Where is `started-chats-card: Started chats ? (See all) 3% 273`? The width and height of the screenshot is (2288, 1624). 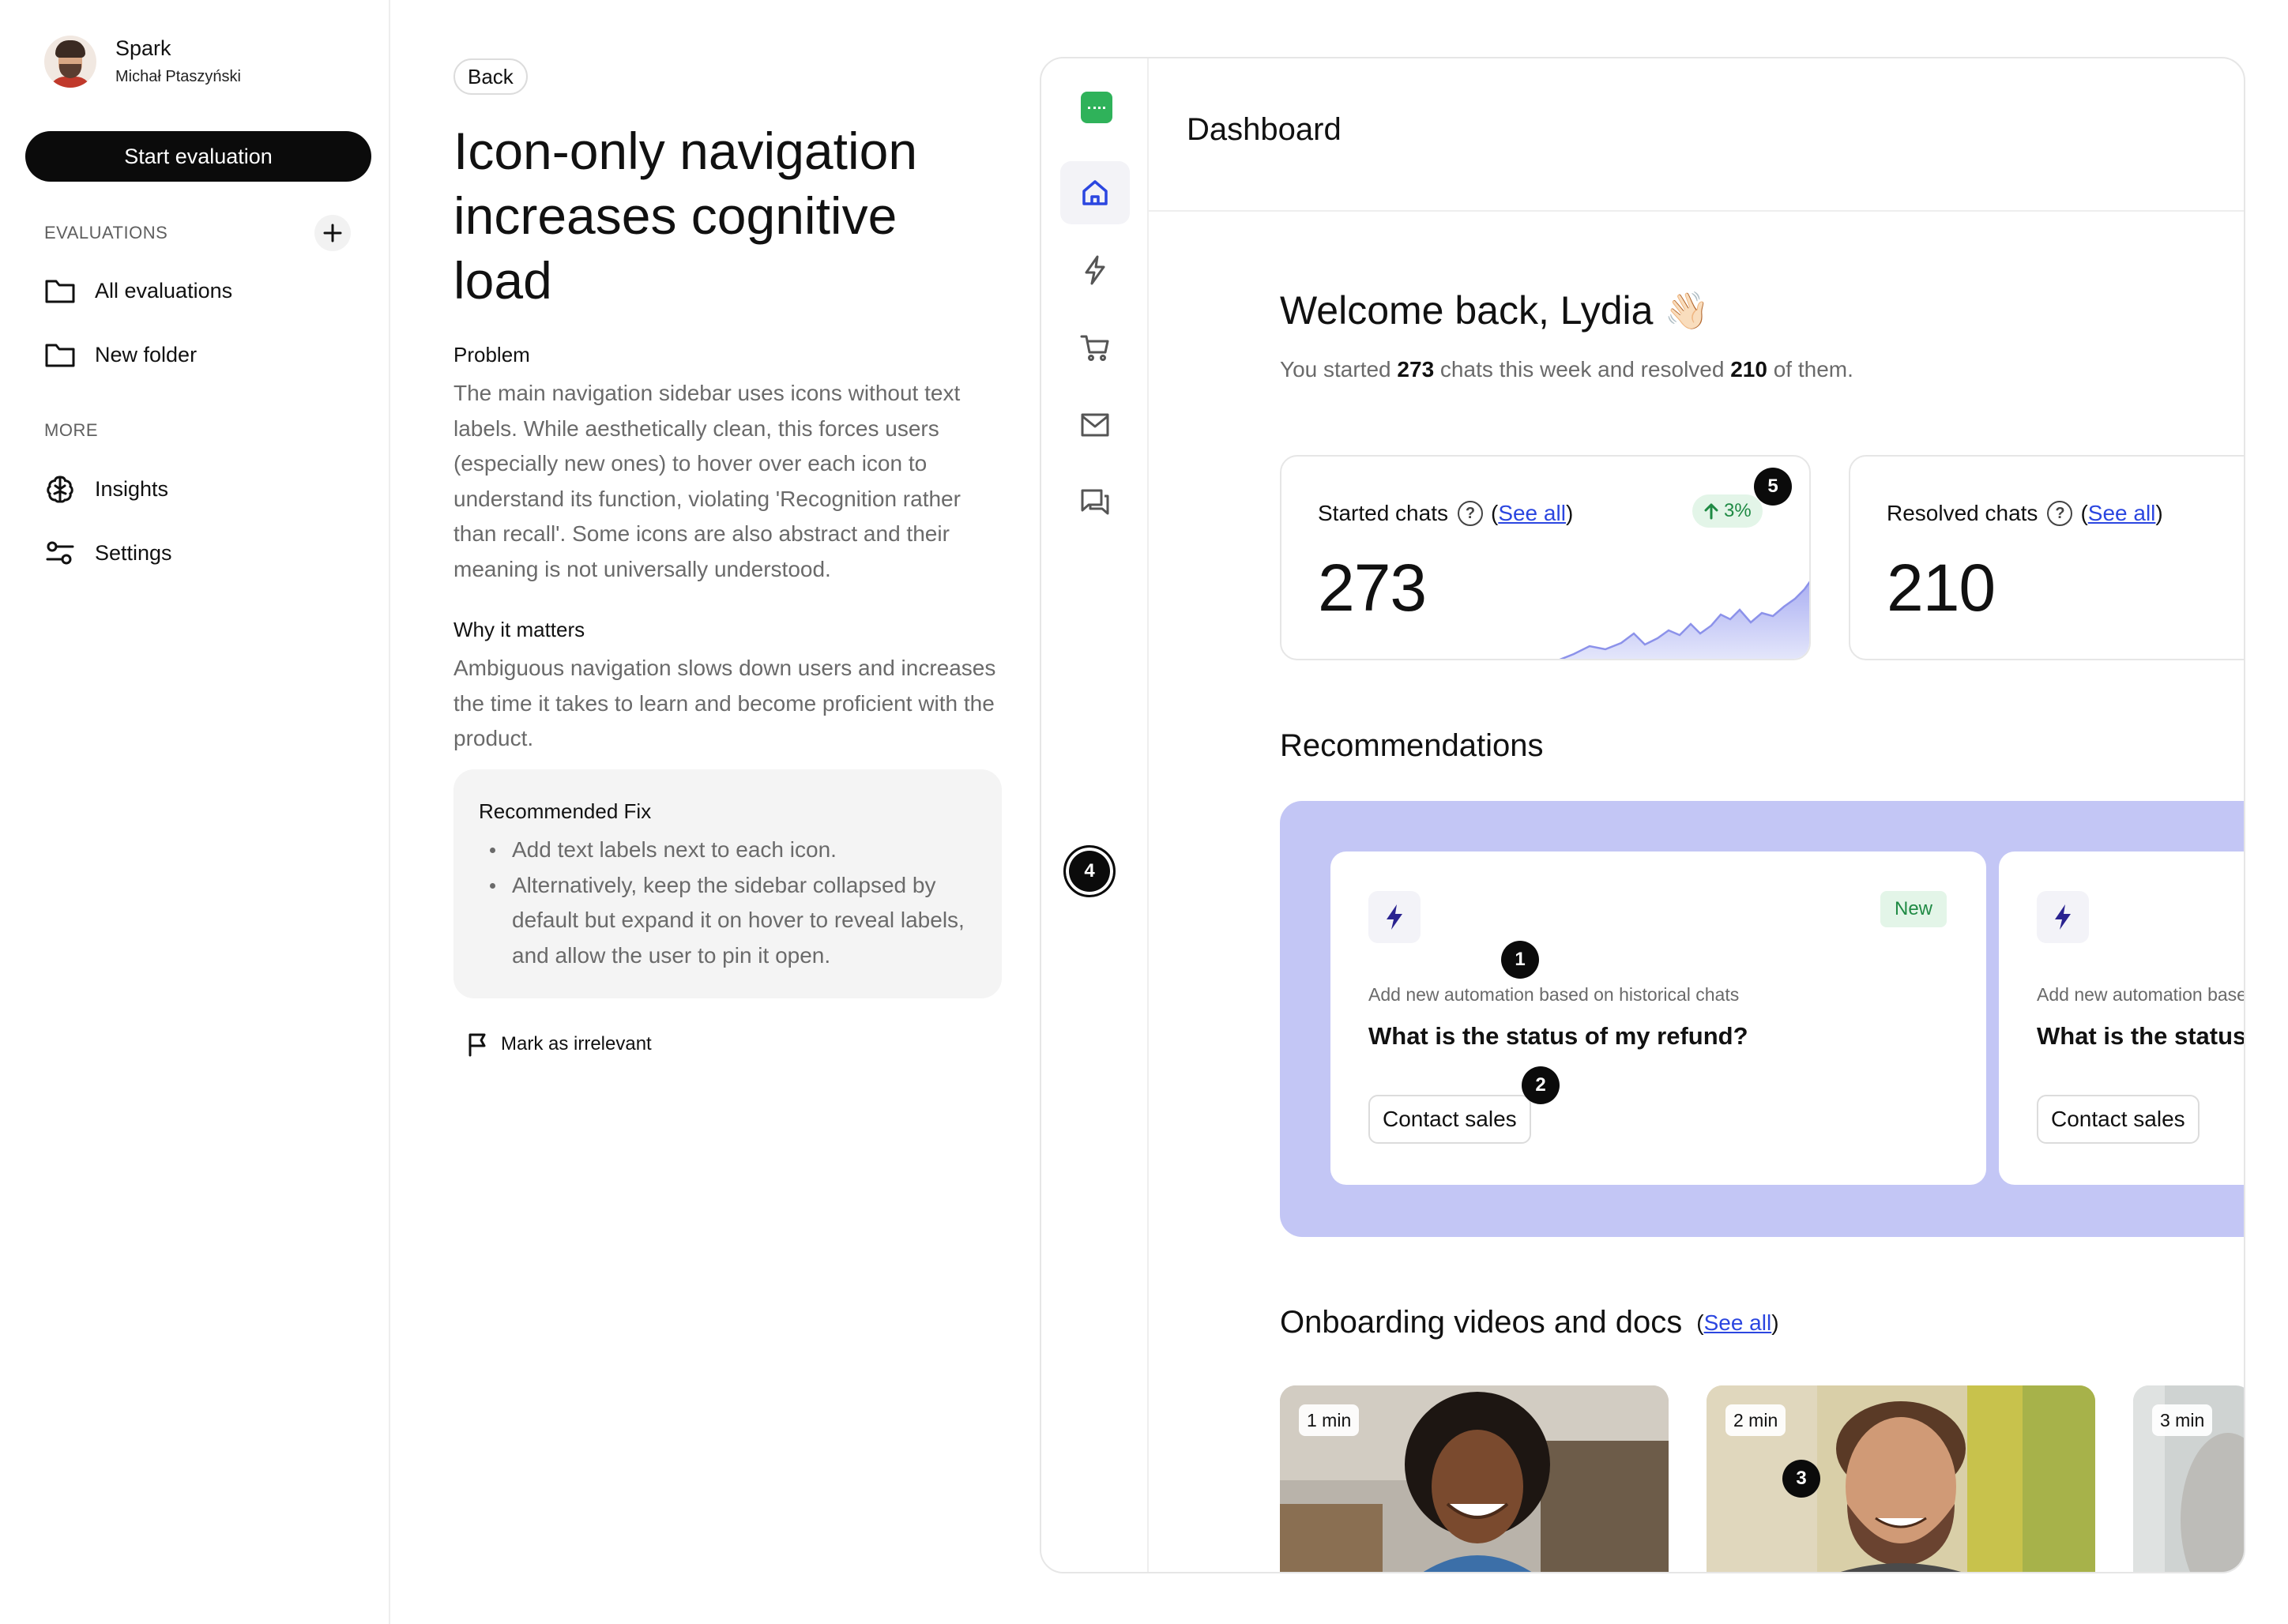 started-chats-card: Started chats ? (See all) 3% 273 is located at coordinates (1545, 557).